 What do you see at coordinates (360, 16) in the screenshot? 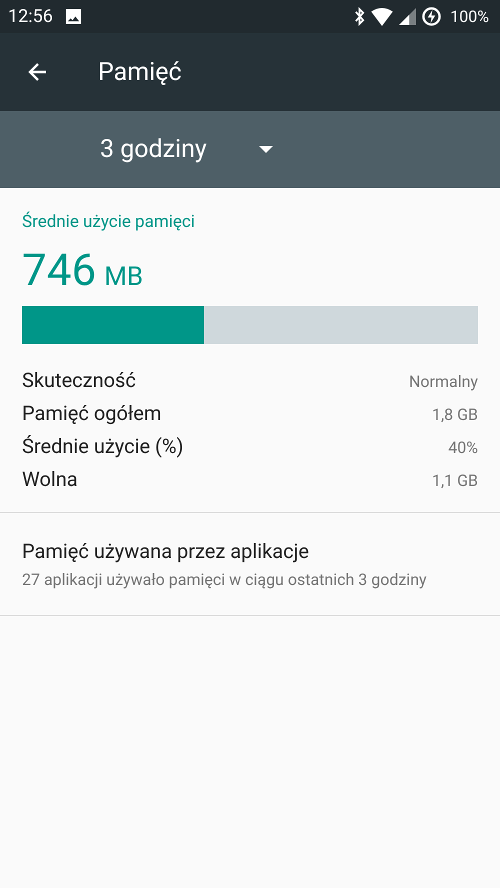
I see `bluetooth-icon` at bounding box center [360, 16].